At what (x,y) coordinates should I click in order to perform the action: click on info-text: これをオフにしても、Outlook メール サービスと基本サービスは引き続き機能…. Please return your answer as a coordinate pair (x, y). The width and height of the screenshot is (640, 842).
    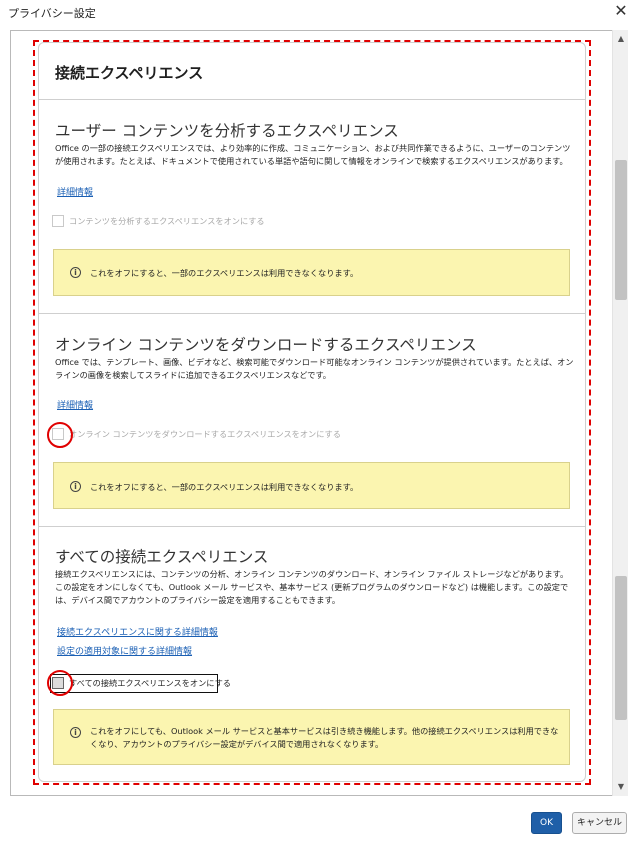
    Looking at the image, I should click on (324, 737).